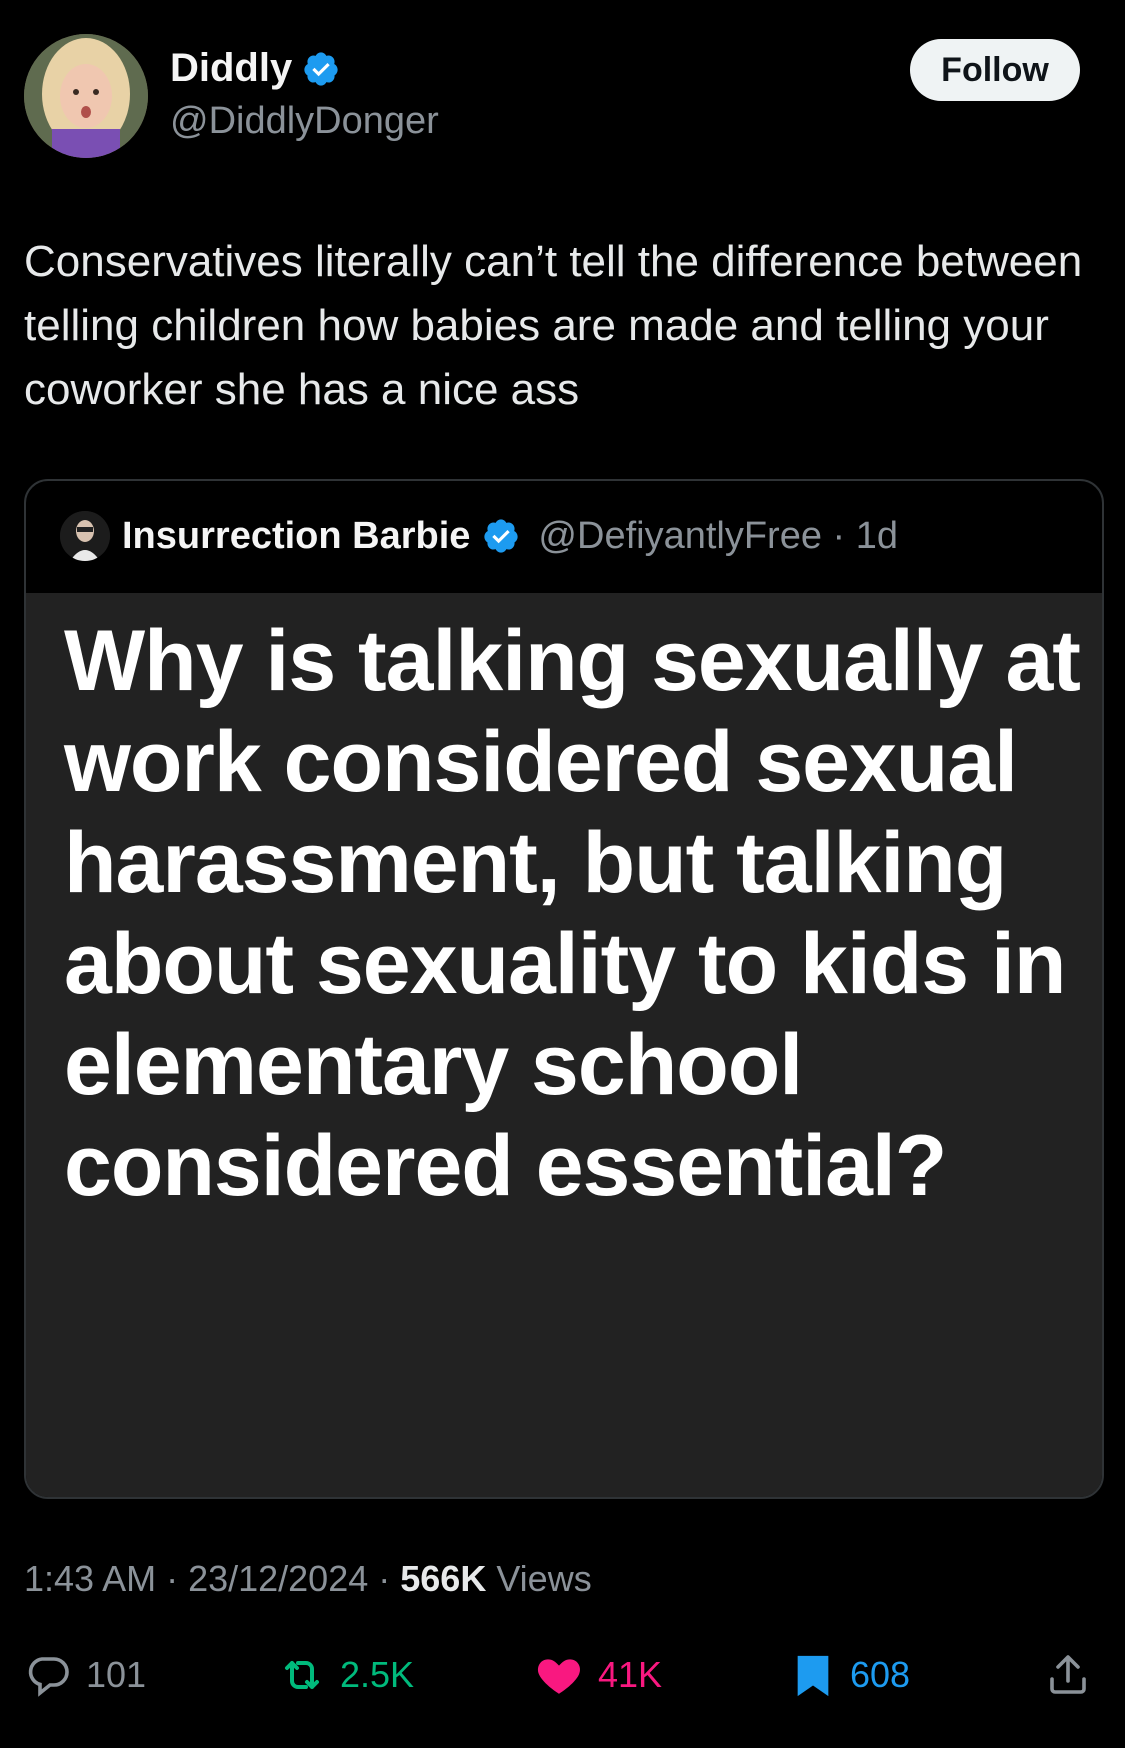  What do you see at coordinates (377, 1674) in the screenshot?
I see `repost-count: 2.5K` at bounding box center [377, 1674].